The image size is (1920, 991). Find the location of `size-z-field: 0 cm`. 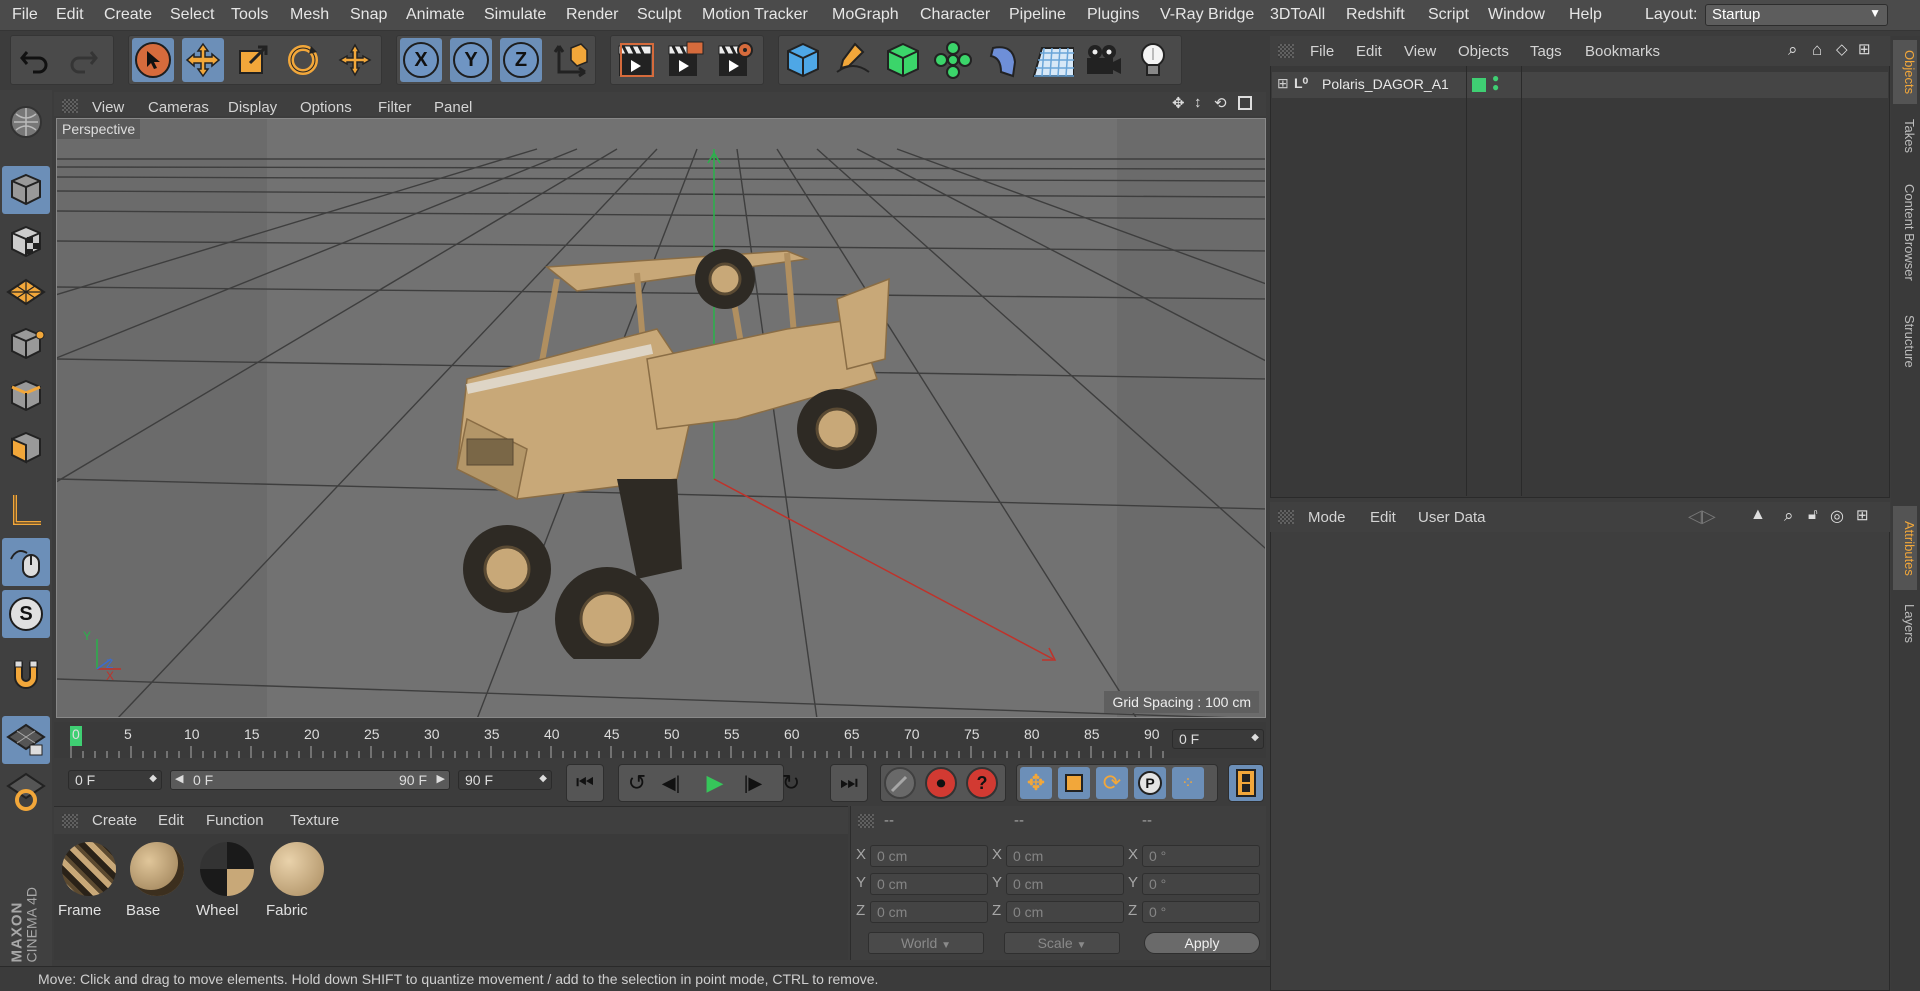

size-z-field: 0 cm is located at coordinates (1065, 912).